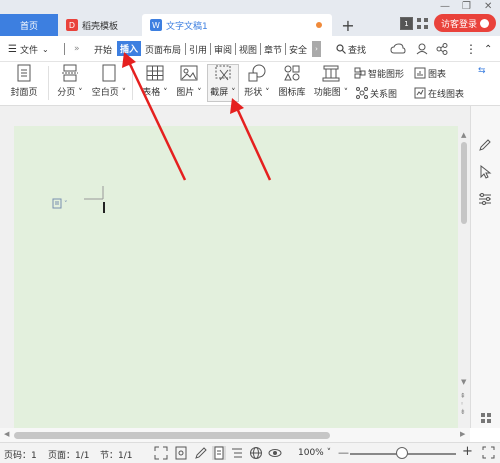 Image resolution: width=500 pixels, height=463 pixels. I want to click on reading-mode-icon, so click(275, 453).